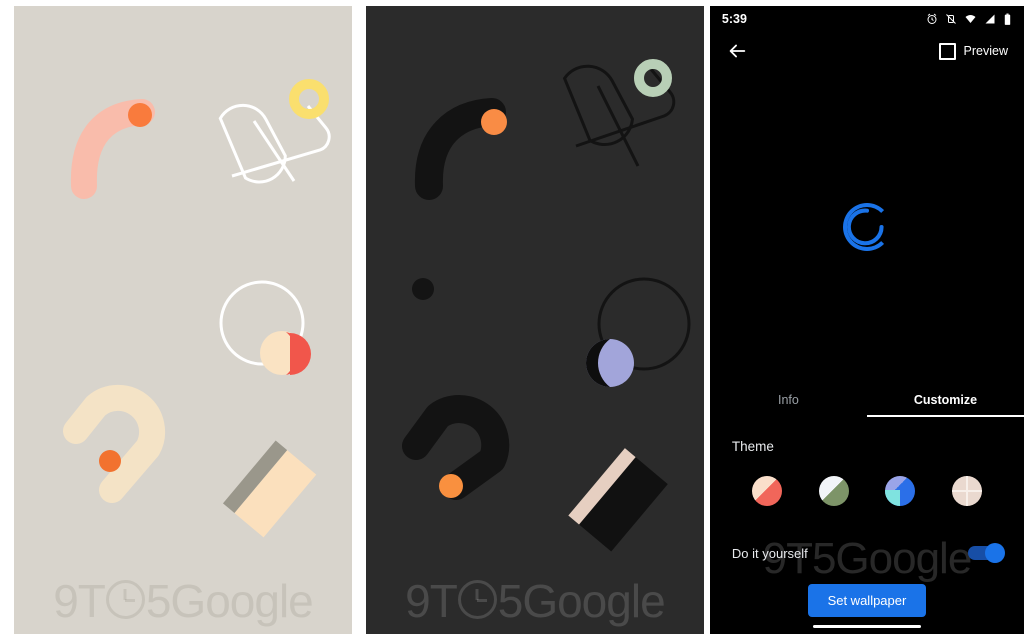 This screenshot has width=1024, height=638. Describe the element at coordinates (892, 498) in the screenshot. I see `theme-swatch-blue-accent` at that location.